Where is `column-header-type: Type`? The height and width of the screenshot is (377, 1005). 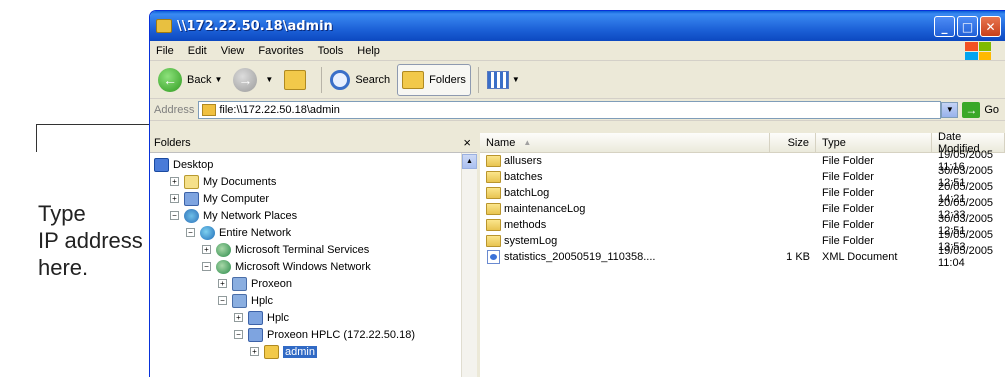 column-header-type: Type is located at coordinates (874, 142).